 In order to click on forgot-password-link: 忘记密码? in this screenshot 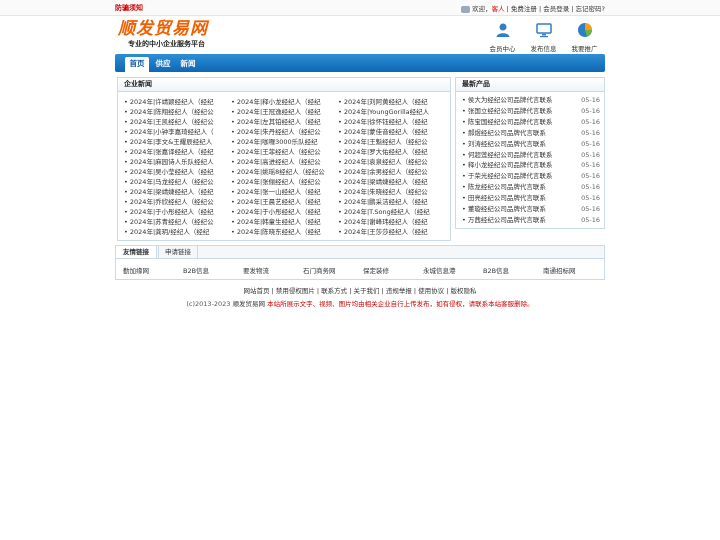, I will do `click(590, 9)`.